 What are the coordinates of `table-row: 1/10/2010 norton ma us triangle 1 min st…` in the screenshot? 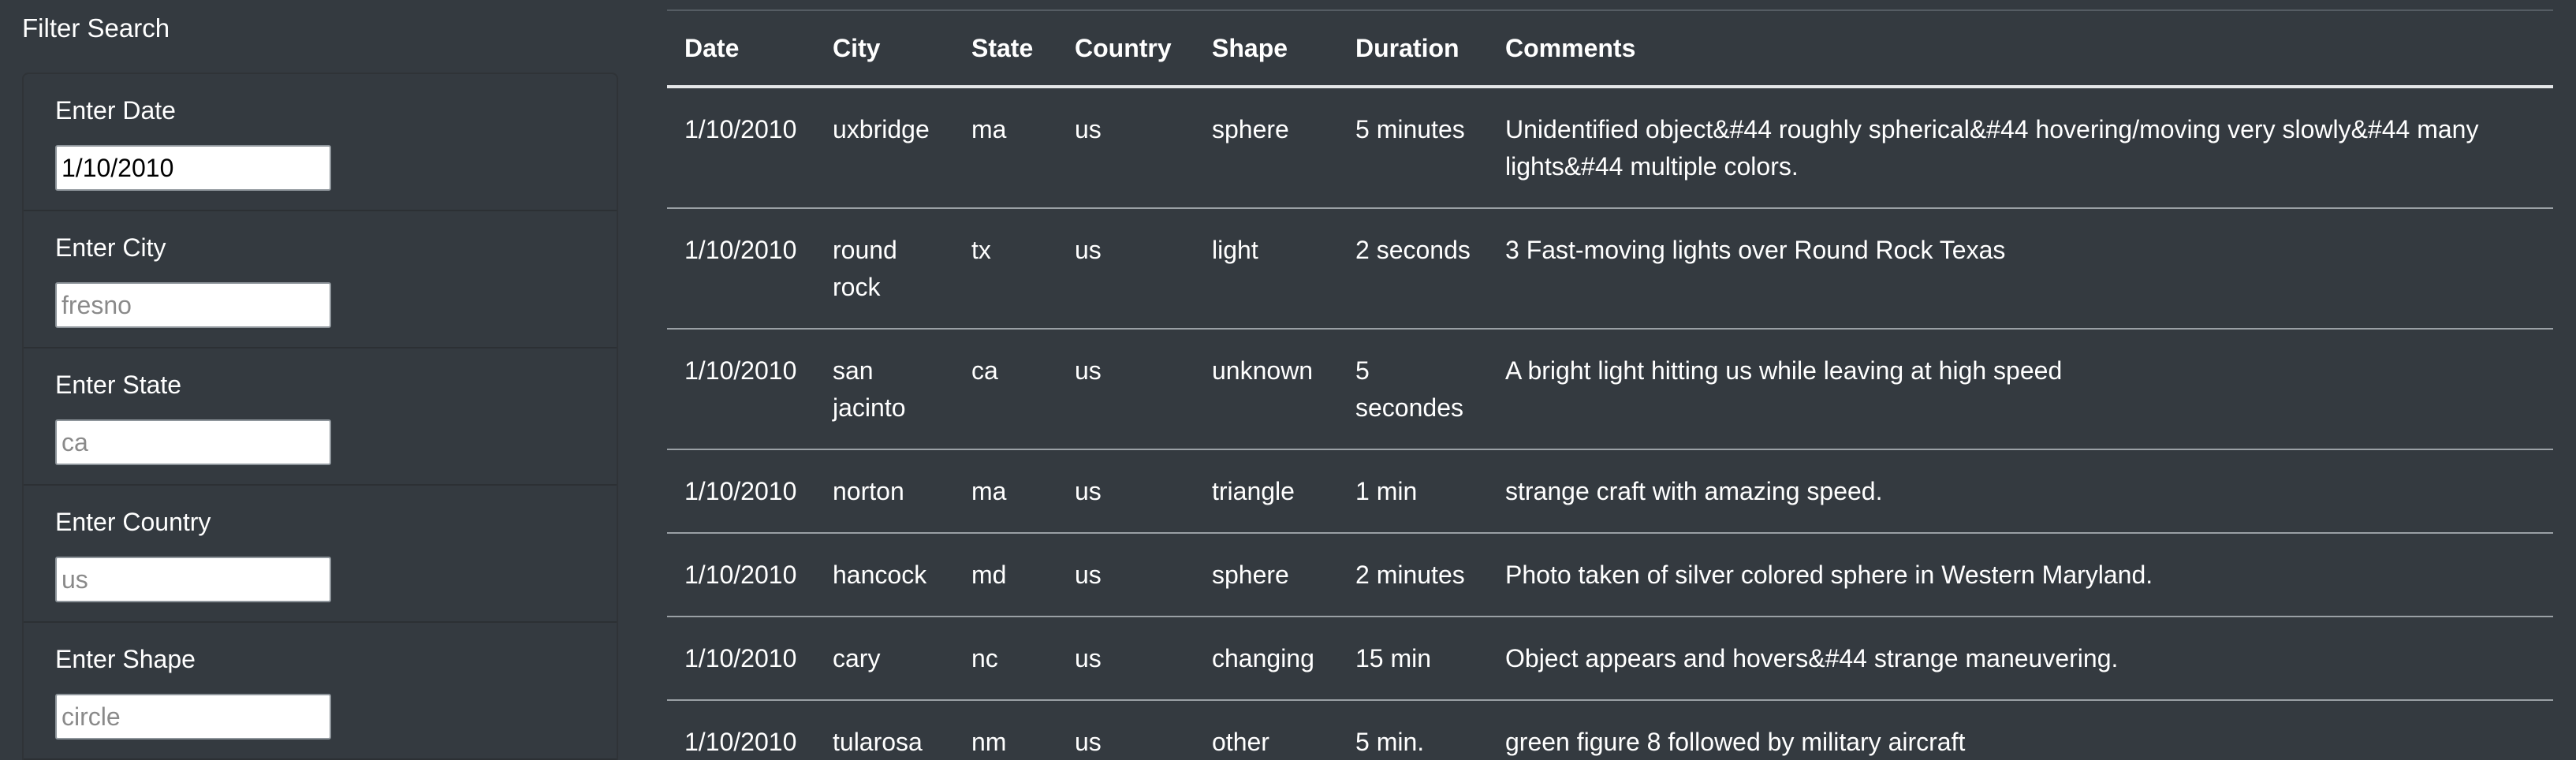 It's located at (1610, 491).